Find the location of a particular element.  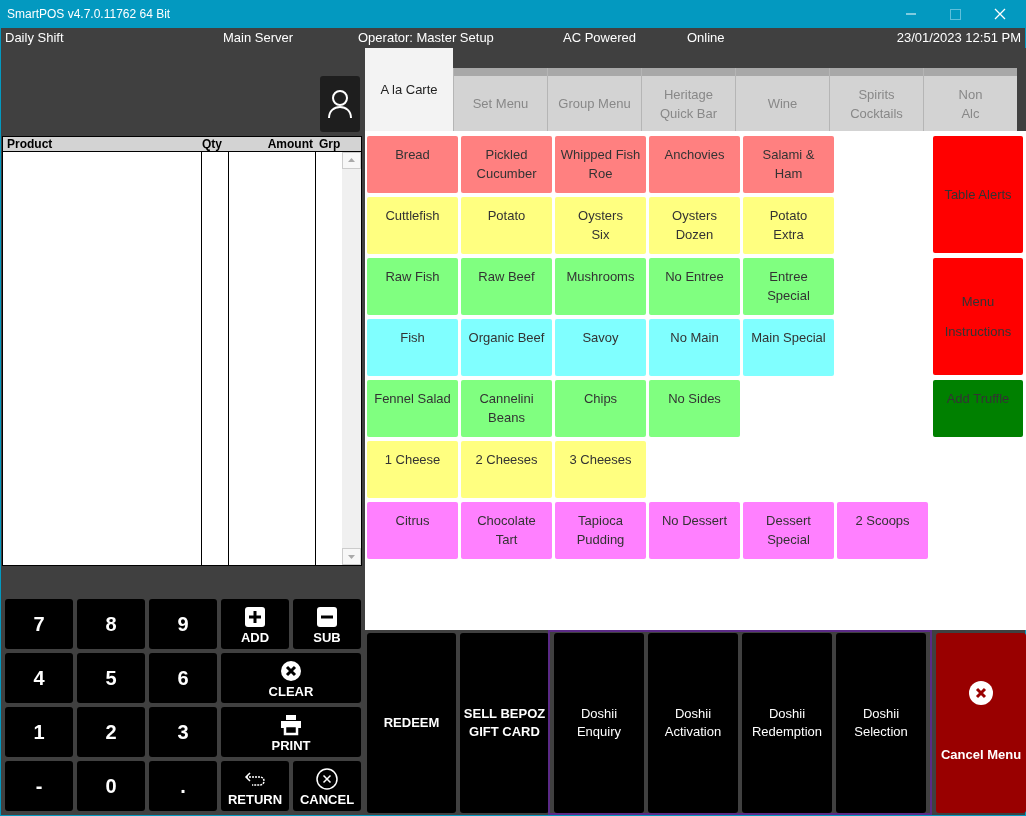

printer-icon is located at coordinates (291, 724).